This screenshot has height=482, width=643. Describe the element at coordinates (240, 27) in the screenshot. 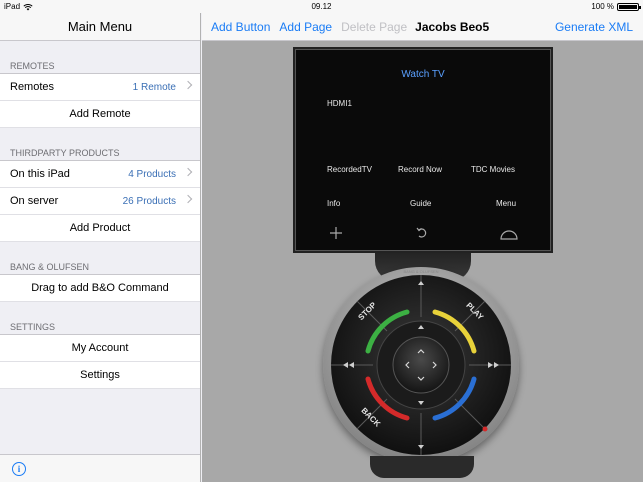

I see `add-button-button: Add Button` at that location.